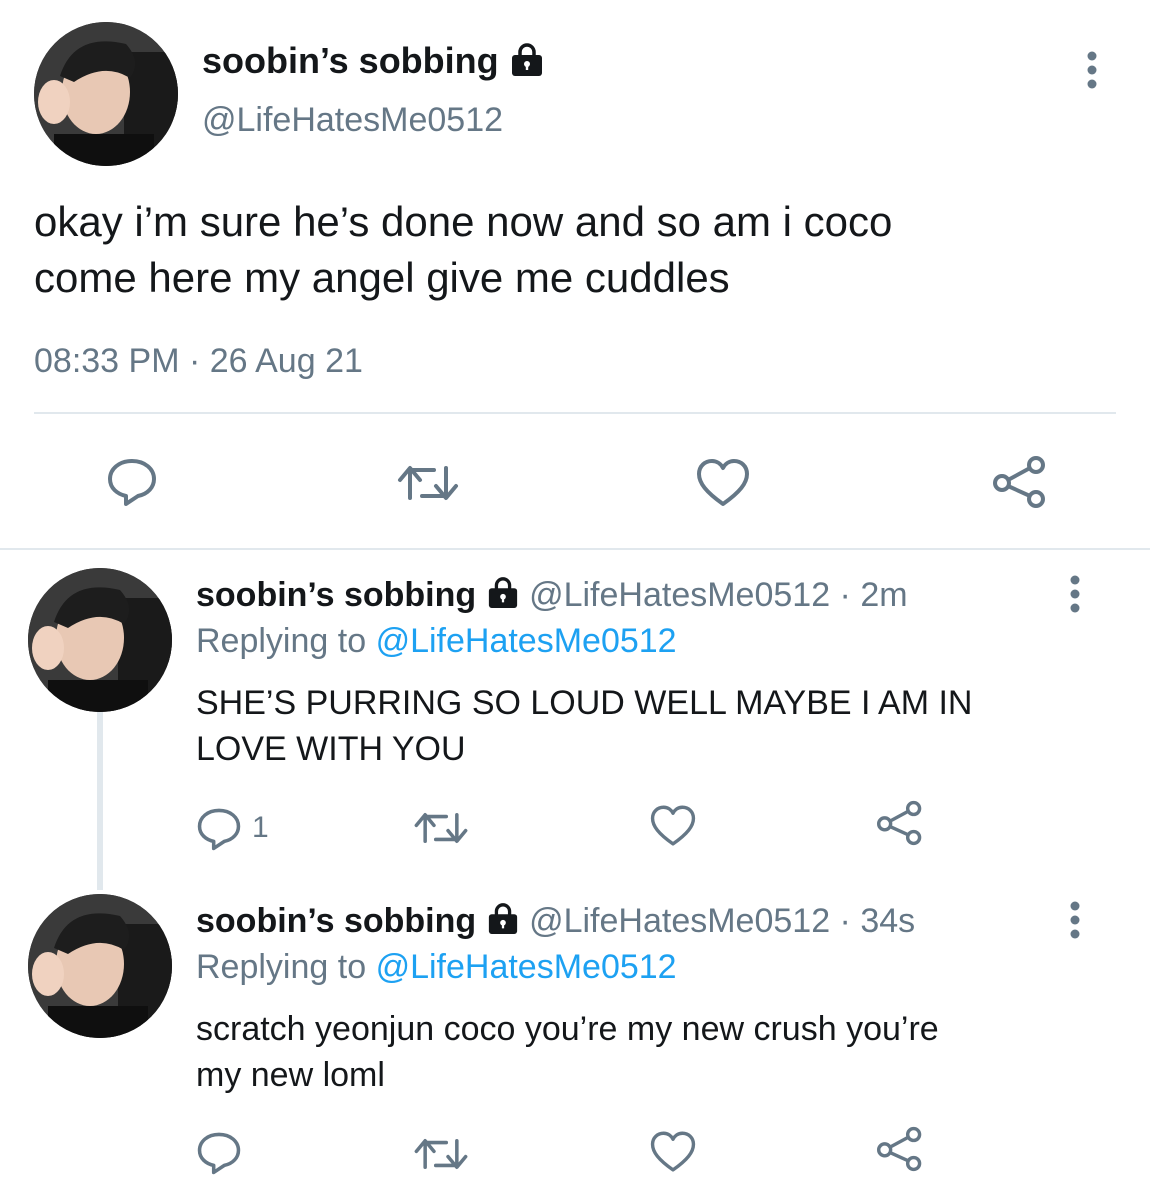 This screenshot has height=1200, width=1150. What do you see at coordinates (722, 921) in the screenshot?
I see `handle-and-time: @LifeHatesMe0512 · 34s` at bounding box center [722, 921].